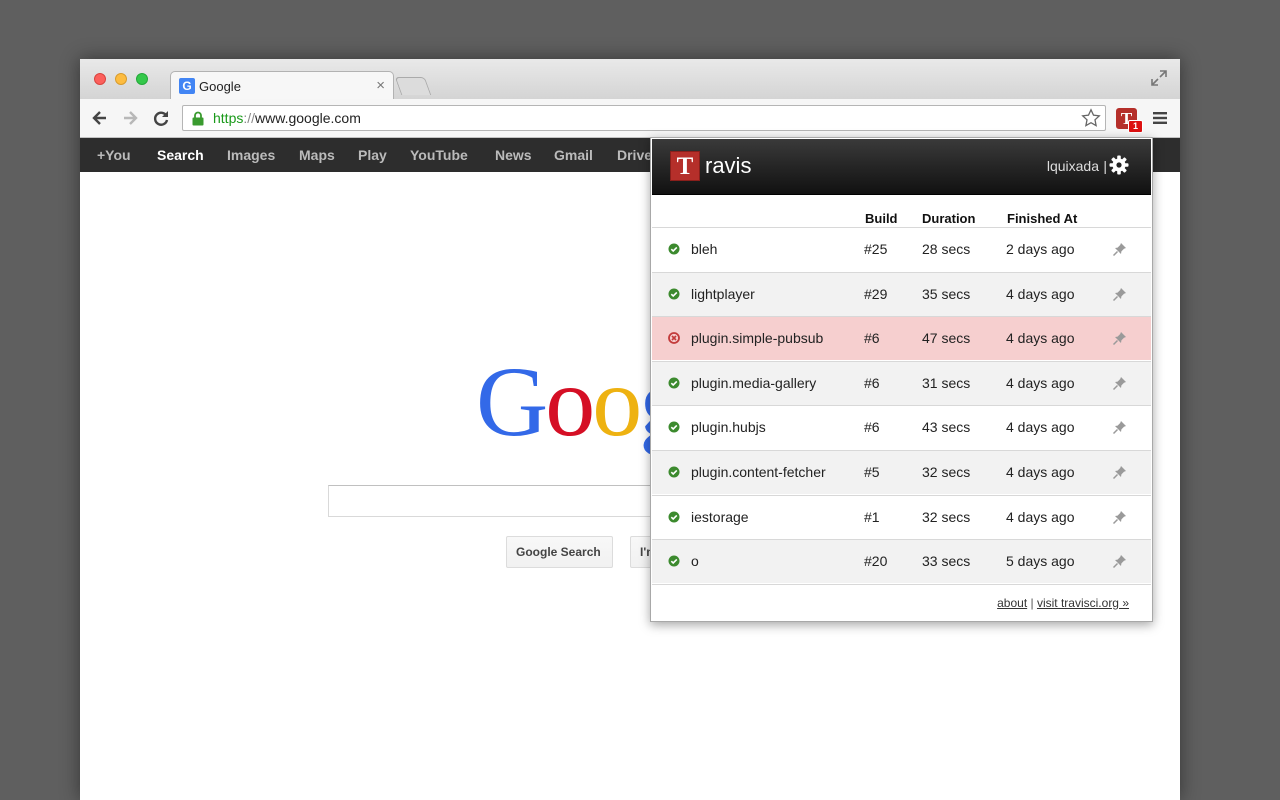  What do you see at coordinates (317, 155) in the screenshot?
I see `gbar-item-maps: Maps` at bounding box center [317, 155].